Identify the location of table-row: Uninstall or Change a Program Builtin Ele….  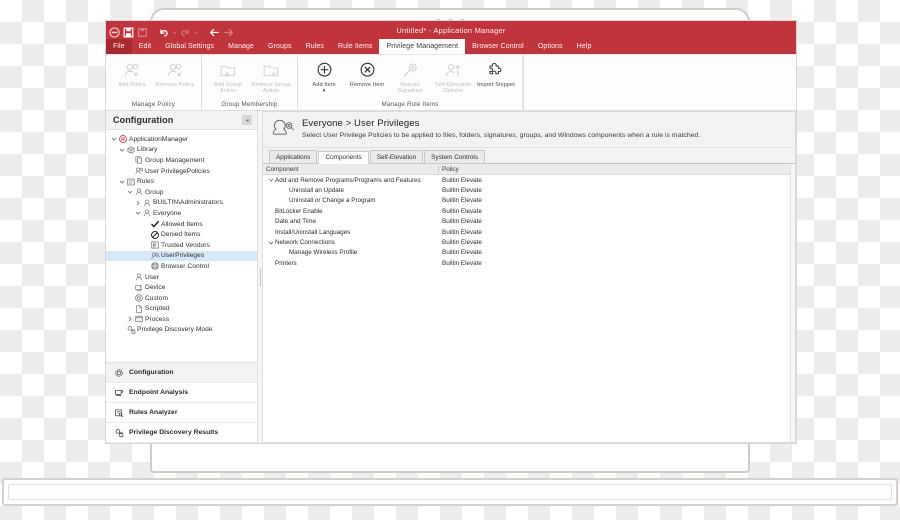
(526, 201).